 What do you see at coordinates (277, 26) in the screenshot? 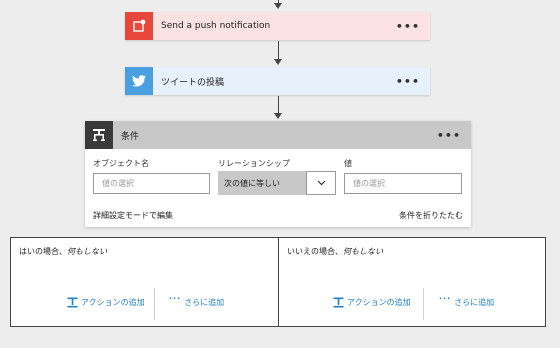
I see `push-notification-step: Send a push notification •••` at bounding box center [277, 26].